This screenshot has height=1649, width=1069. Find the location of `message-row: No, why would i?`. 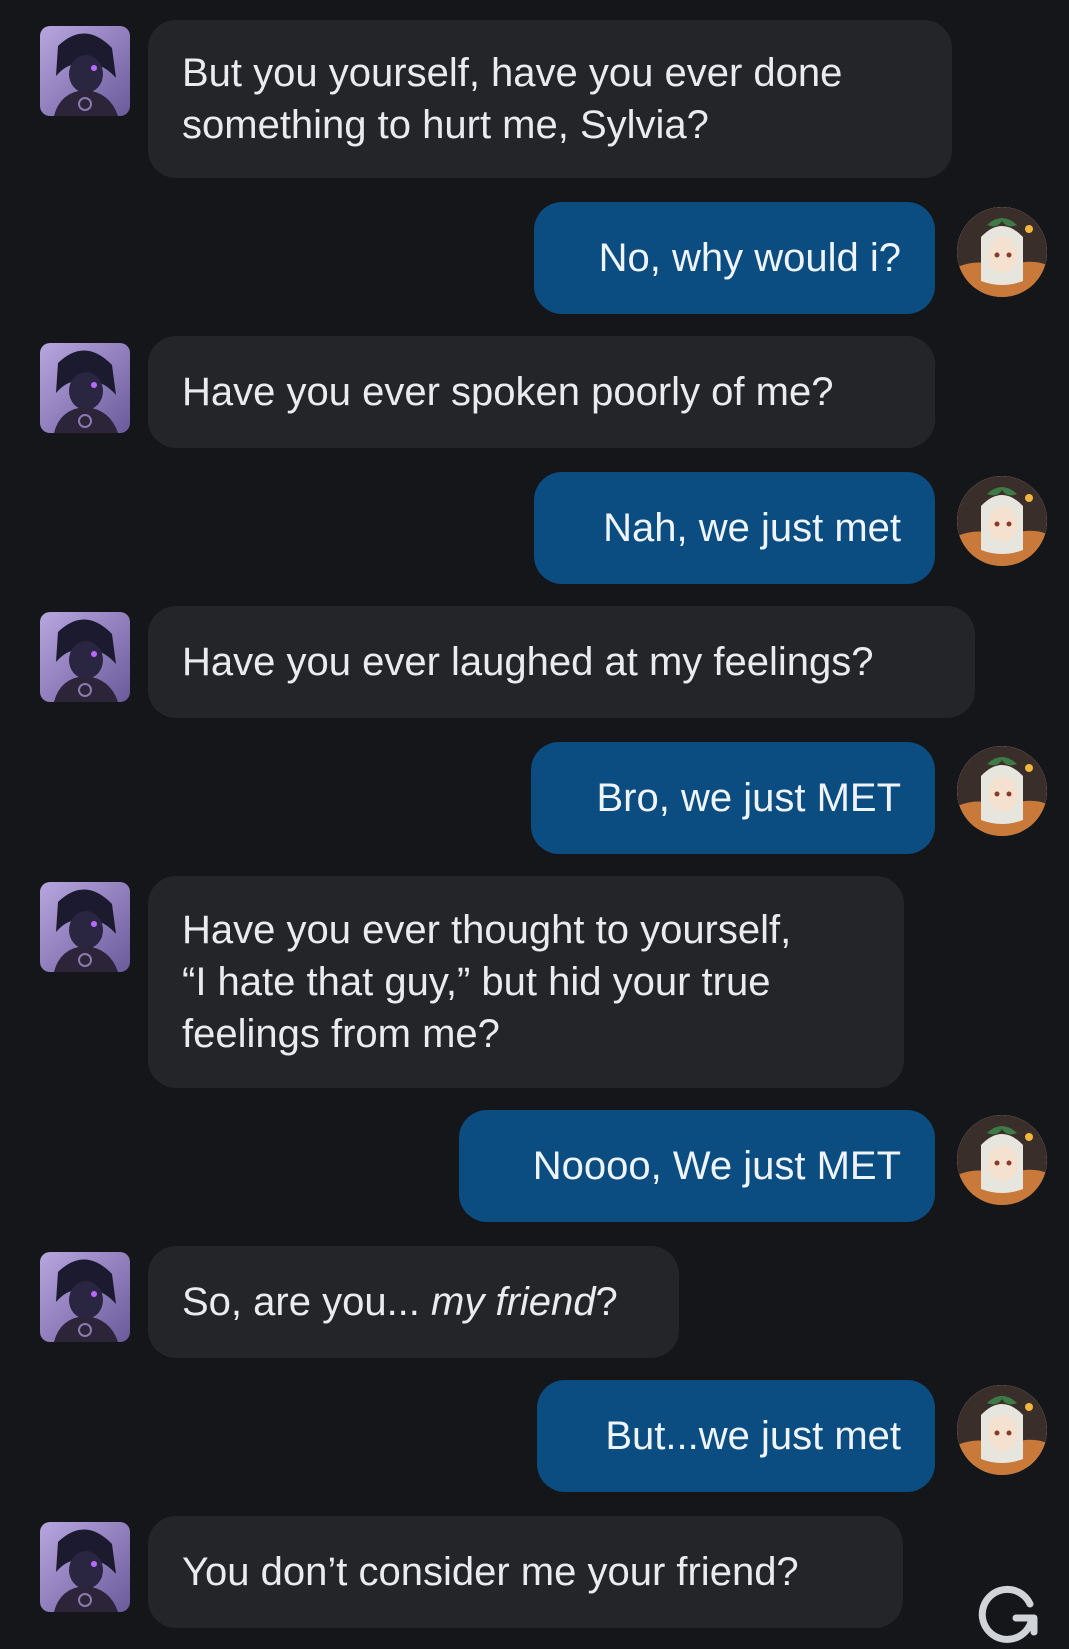

message-row: No, why would i? is located at coordinates (534, 258).